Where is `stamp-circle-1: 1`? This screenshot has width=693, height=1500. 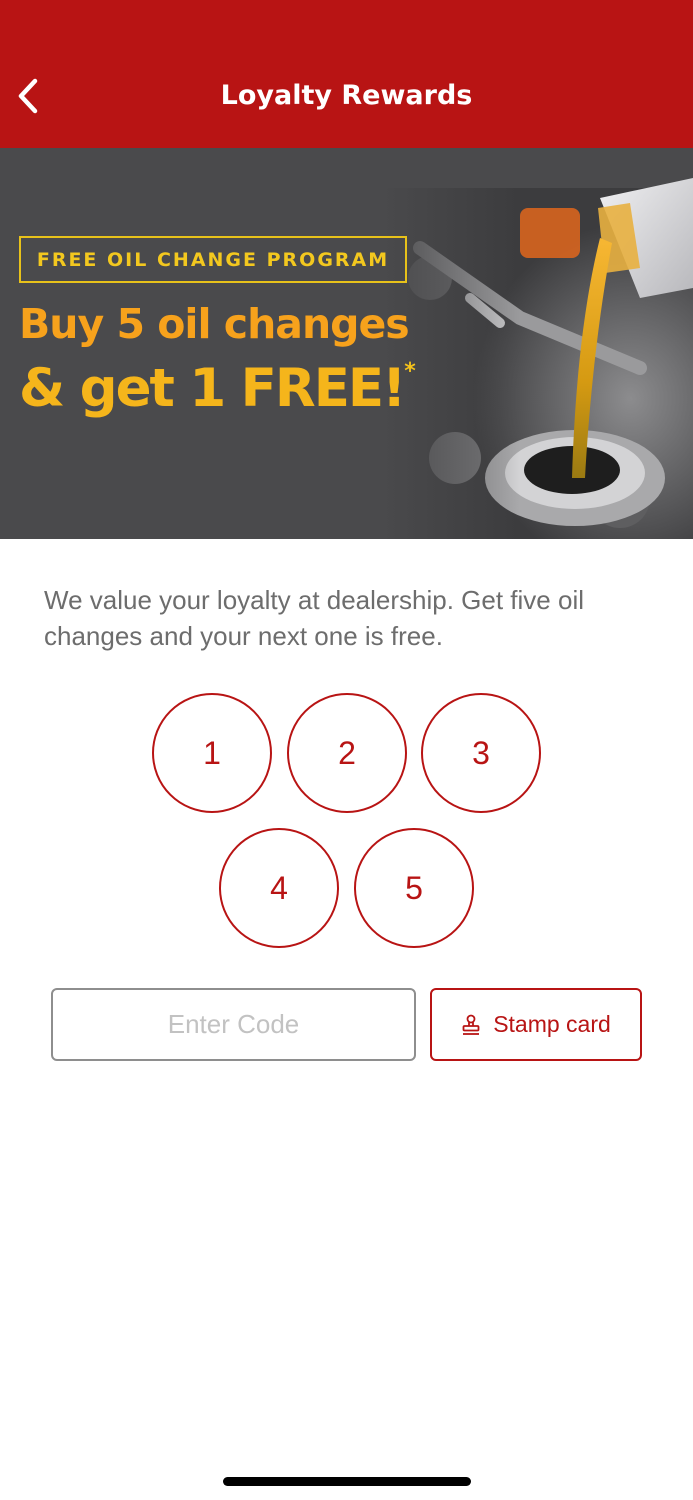 stamp-circle-1: 1 is located at coordinates (212, 753).